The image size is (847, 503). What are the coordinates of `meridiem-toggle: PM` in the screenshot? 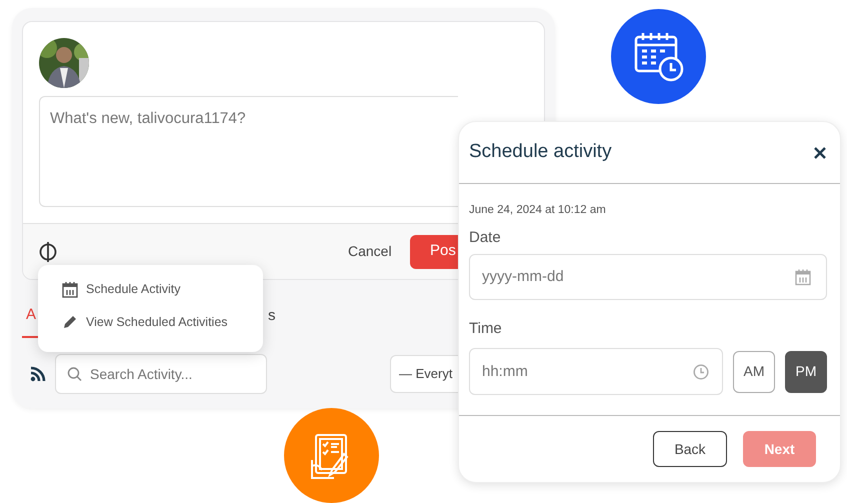 It's located at (806, 371).